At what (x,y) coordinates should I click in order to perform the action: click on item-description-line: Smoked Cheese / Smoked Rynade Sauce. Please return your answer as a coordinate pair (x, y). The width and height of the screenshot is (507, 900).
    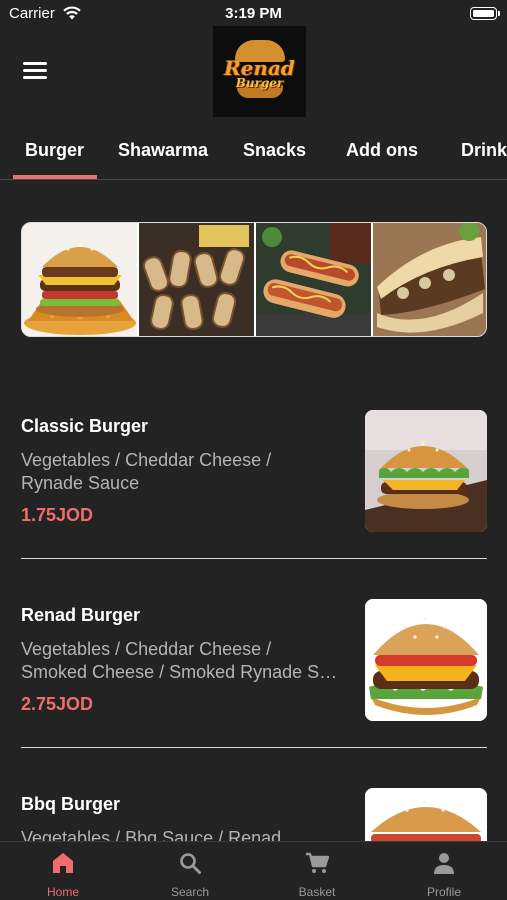
    Looking at the image, I should click on (180, 672).